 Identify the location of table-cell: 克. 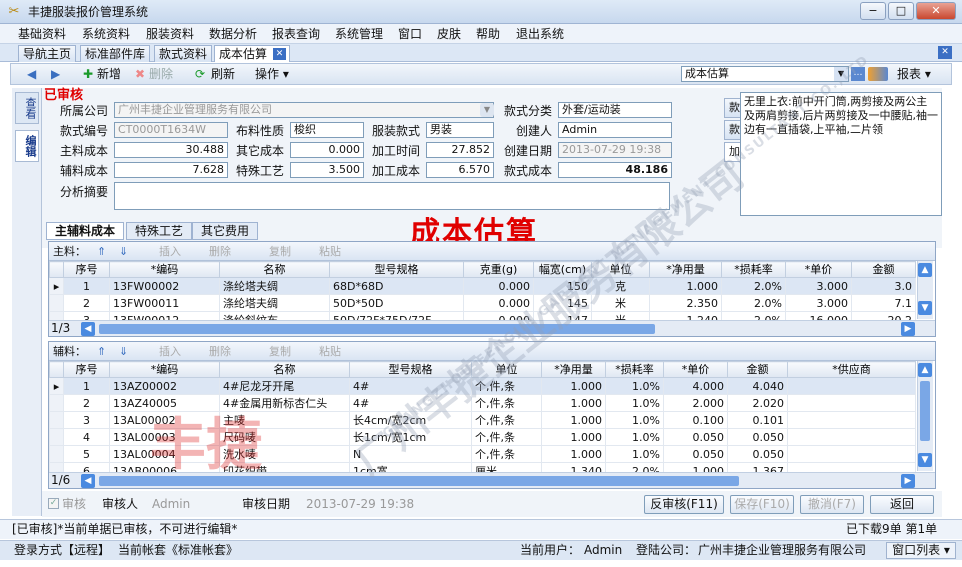
(620, 286).